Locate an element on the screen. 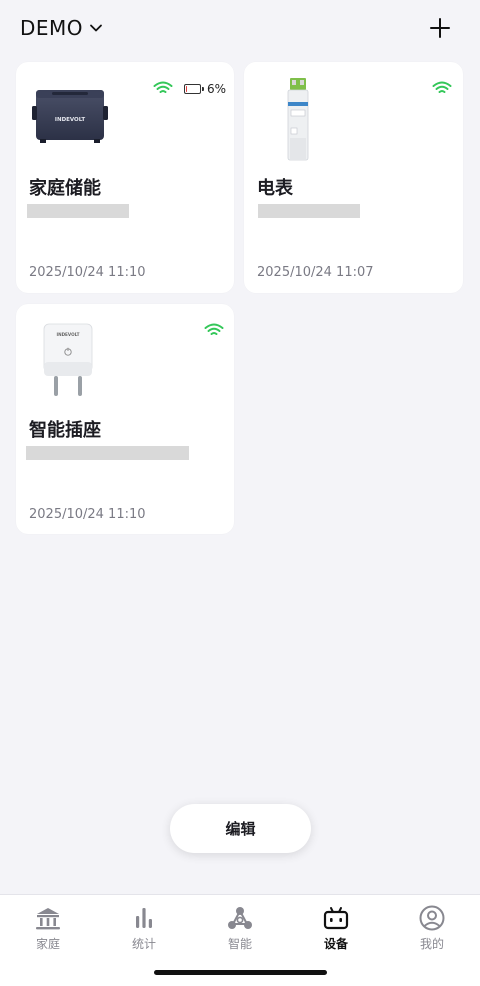 The height and width of the screenshot is (986, 480). tab-home: 家庭 is located at coordinates (48, 929).